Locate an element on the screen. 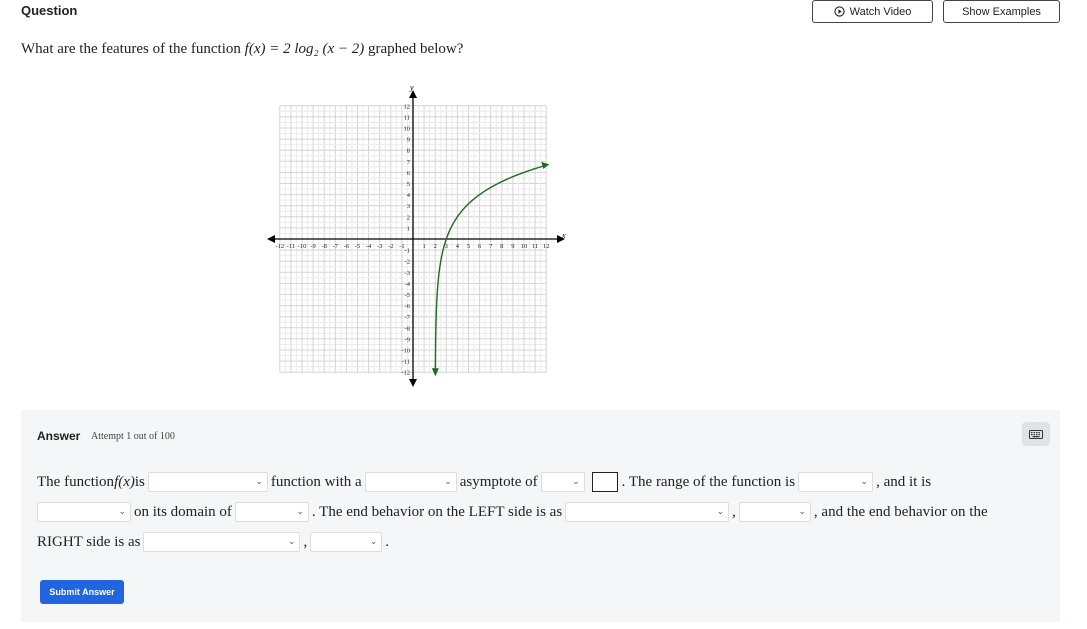 The image size is (1087, 629). y-tick-label: 8 is located at coordinates (408, 151).